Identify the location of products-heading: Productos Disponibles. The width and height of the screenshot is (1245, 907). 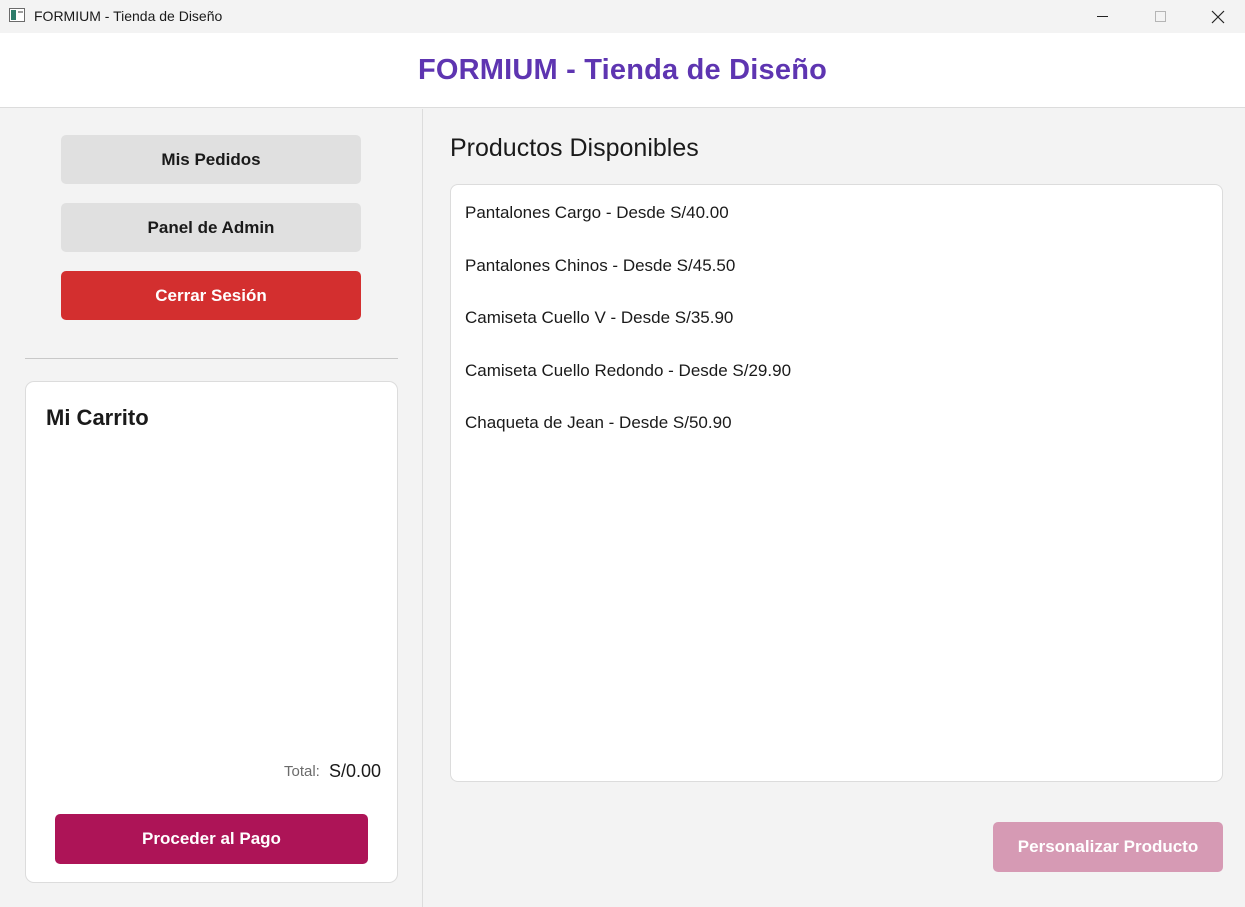
(574, 148).